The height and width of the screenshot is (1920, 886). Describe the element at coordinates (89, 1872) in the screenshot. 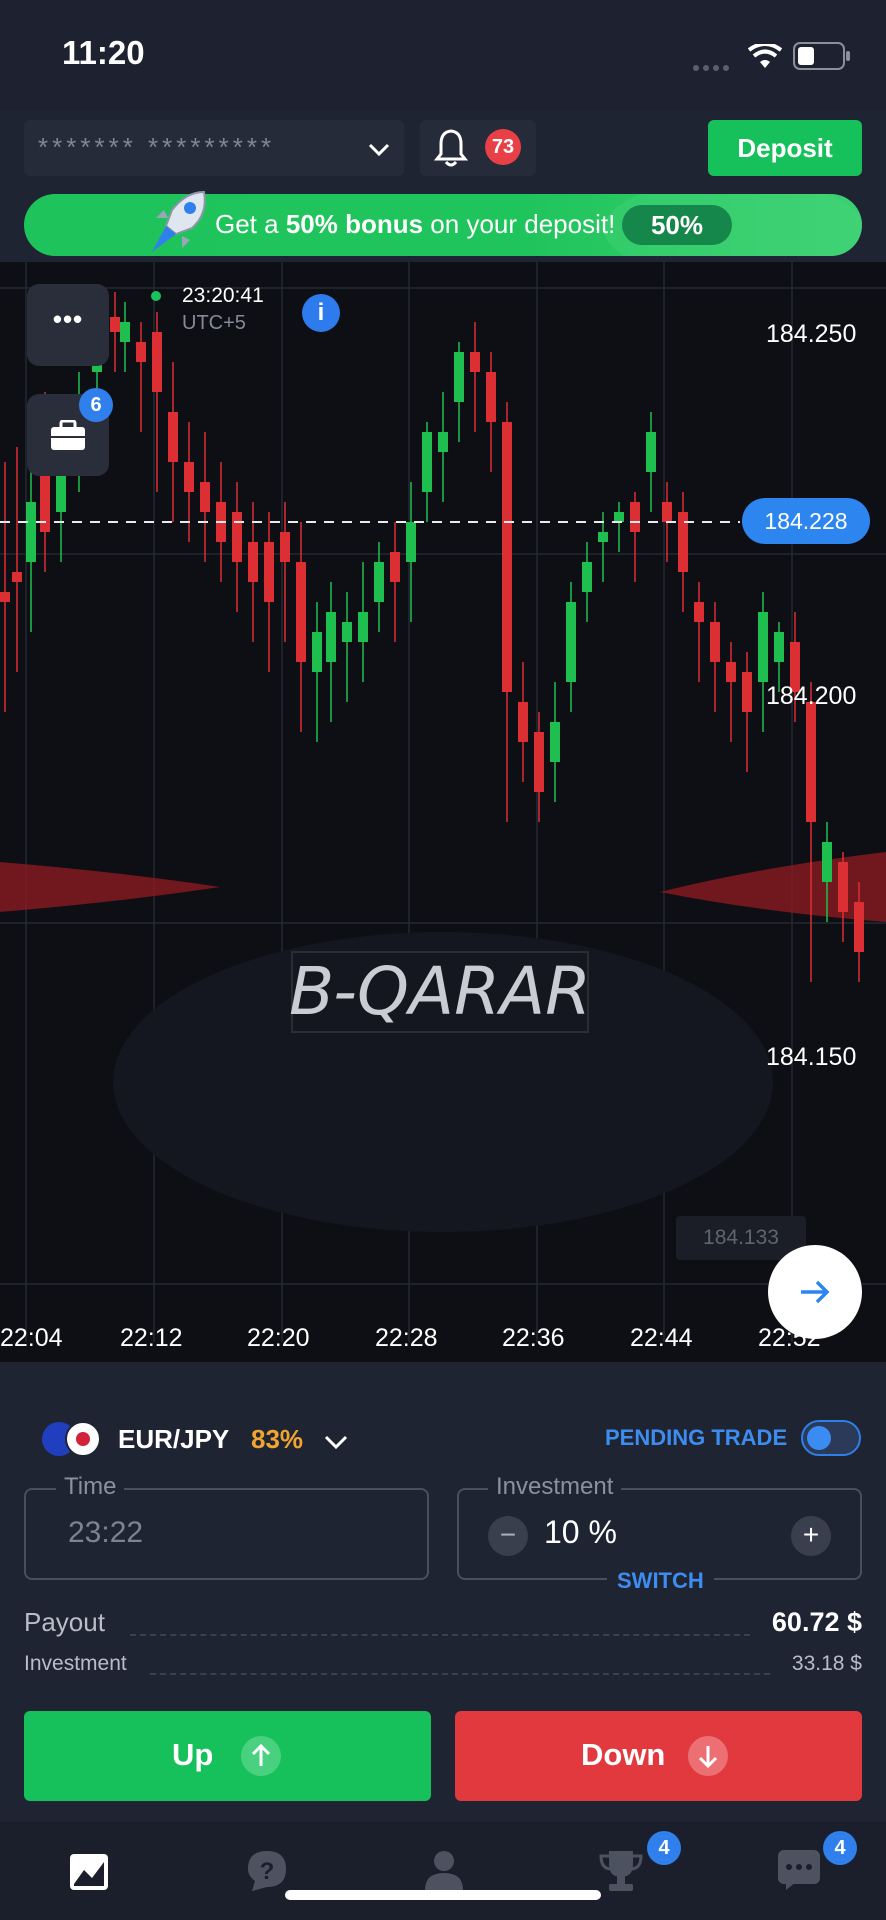

I see `chart-tab-icon` at that location.